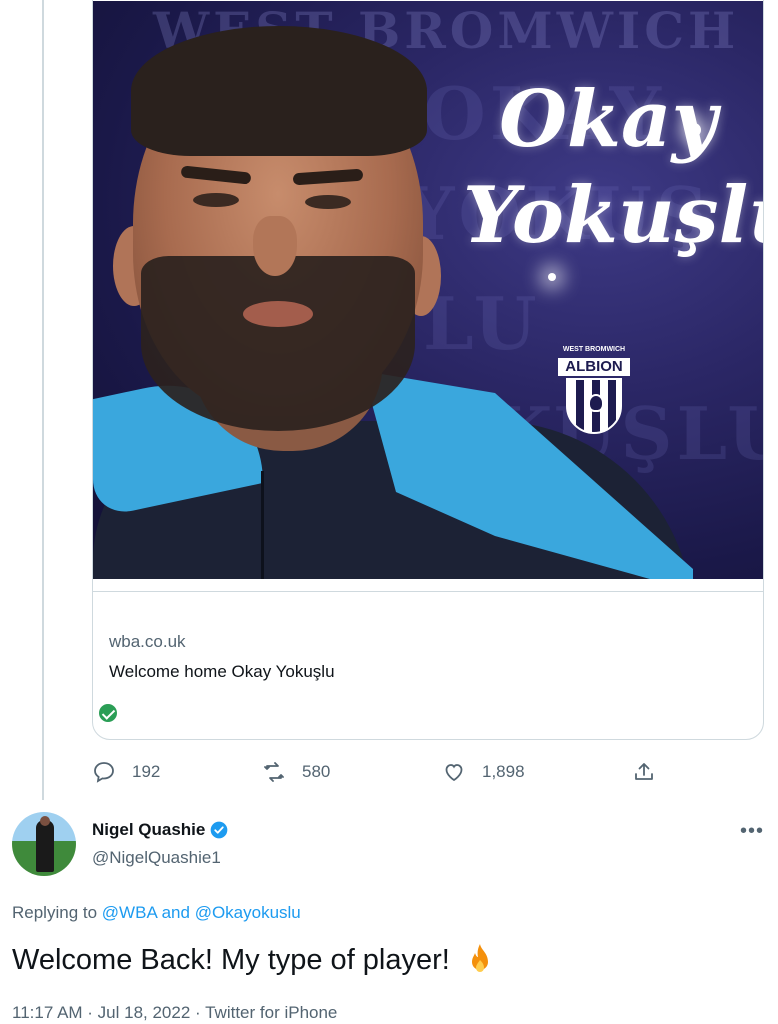 The image size is (778, 1024). Describe the element at coordinates (108, 713) in the screenshot. I see `check-icon` at that location.